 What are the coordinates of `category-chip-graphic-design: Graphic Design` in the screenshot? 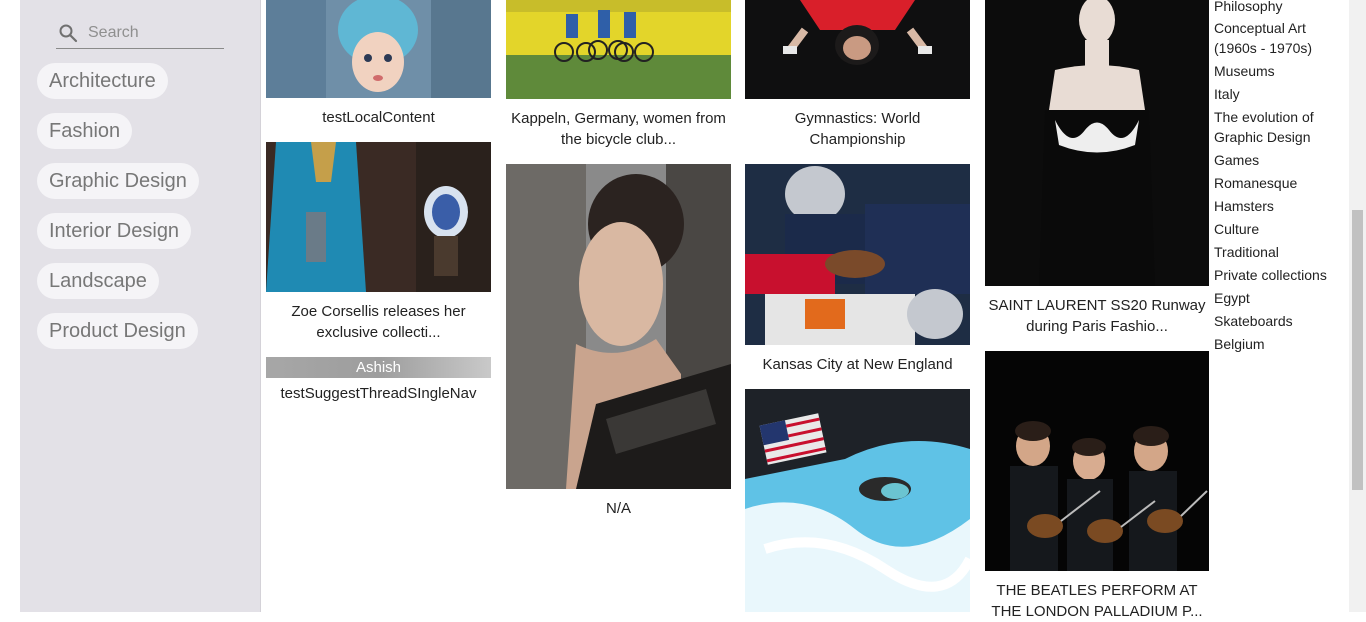 It's located at (118, 181).